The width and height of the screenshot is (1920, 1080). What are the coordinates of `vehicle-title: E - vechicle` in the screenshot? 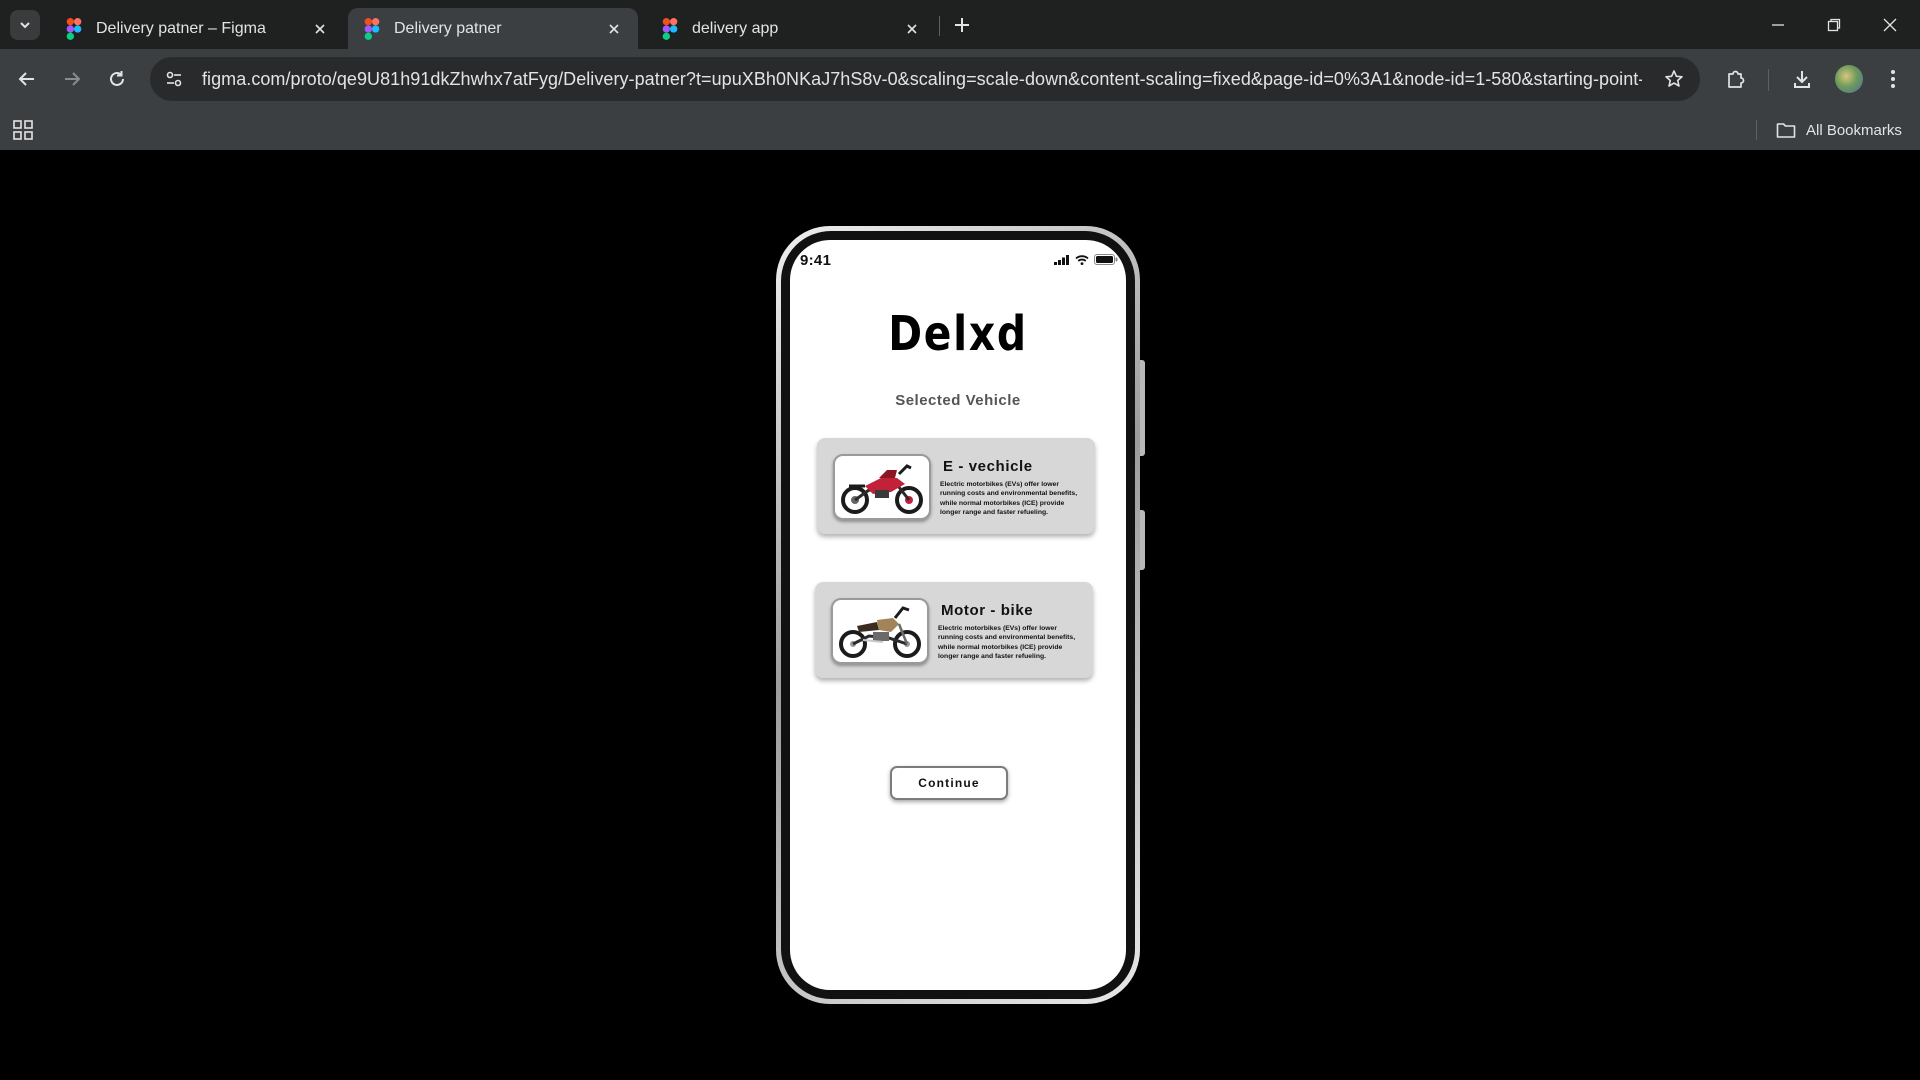 It's located at (988, 466).